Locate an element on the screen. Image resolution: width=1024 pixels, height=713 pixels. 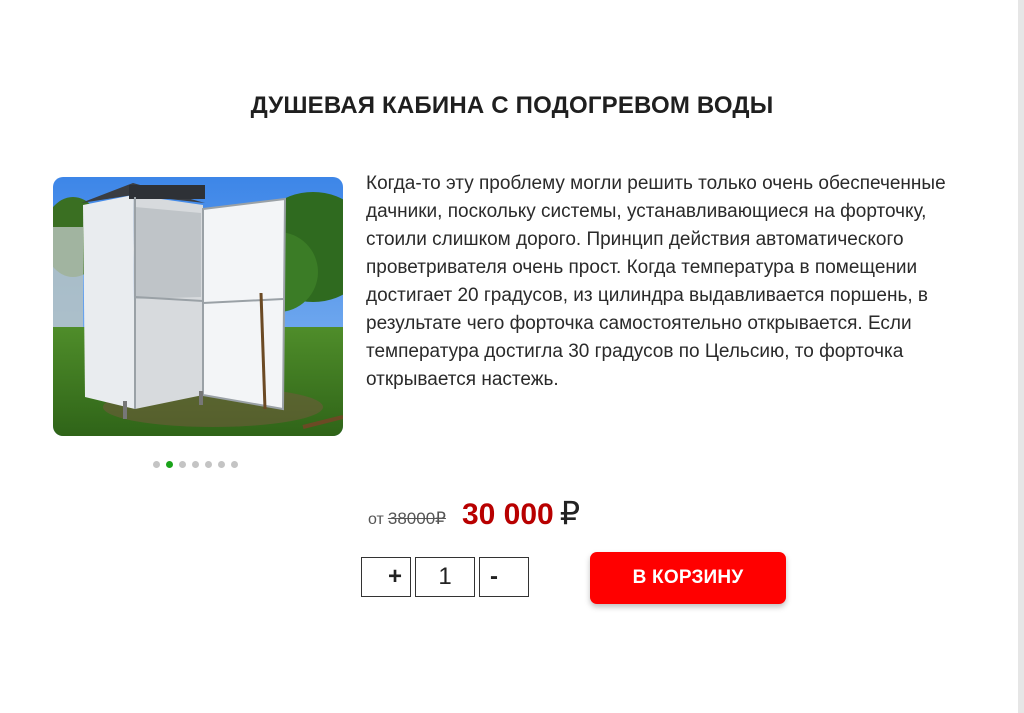
minus-icon: - is located at coordinates (494, 576).